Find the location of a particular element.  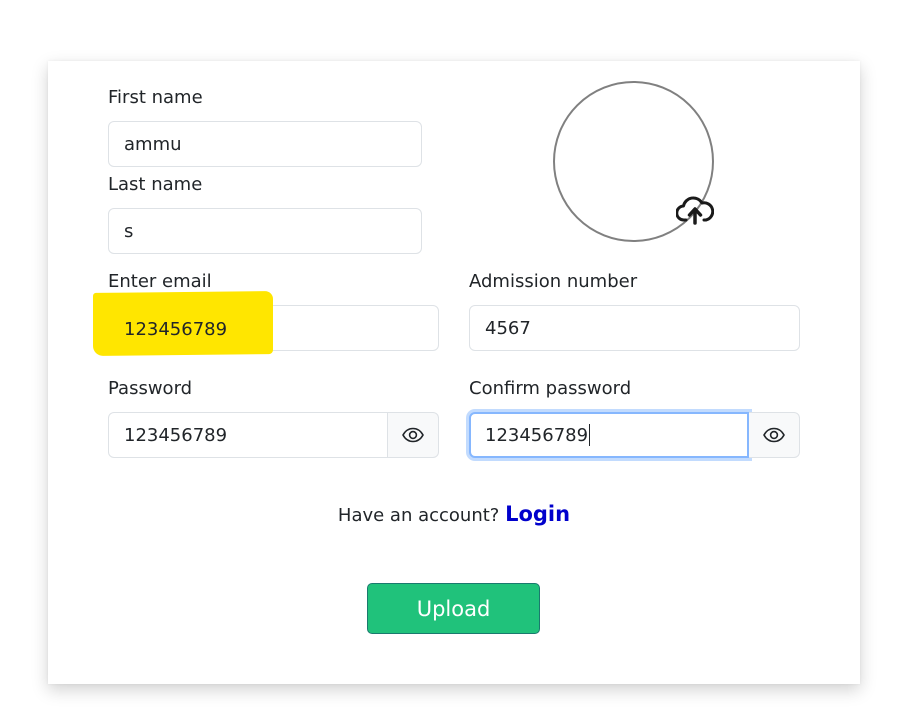

admission-number-value: 4567 is located at coordinates (508, 328).